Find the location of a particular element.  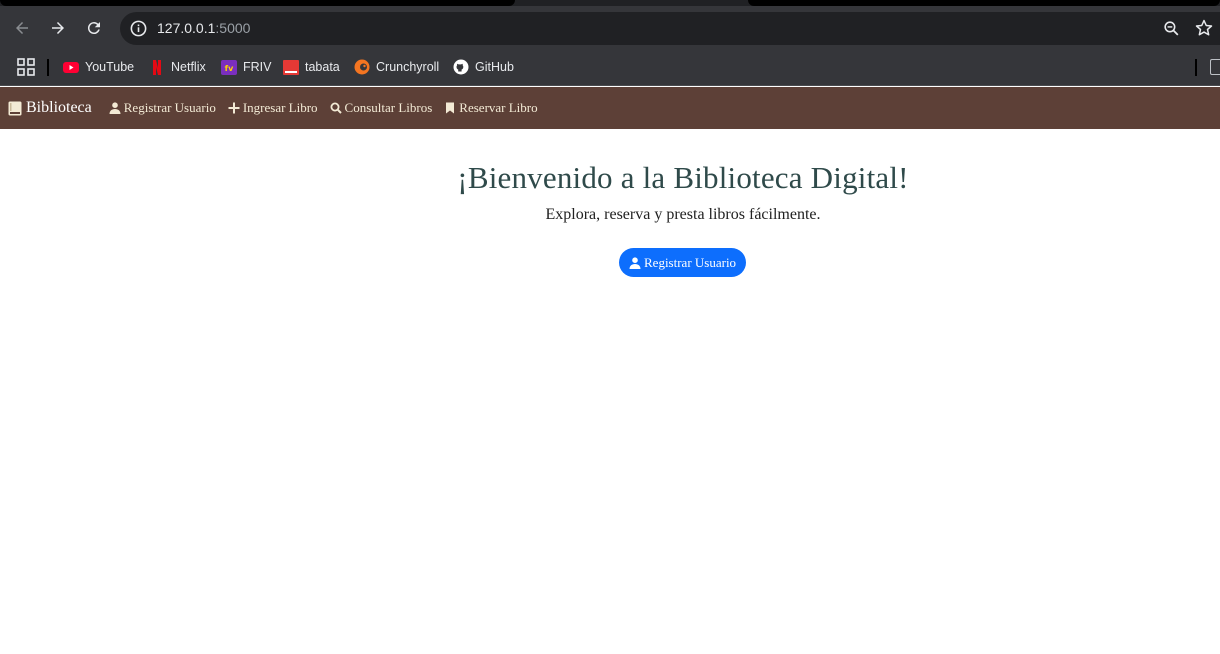

friv-icon: fv is located at coordinates (229, 67).